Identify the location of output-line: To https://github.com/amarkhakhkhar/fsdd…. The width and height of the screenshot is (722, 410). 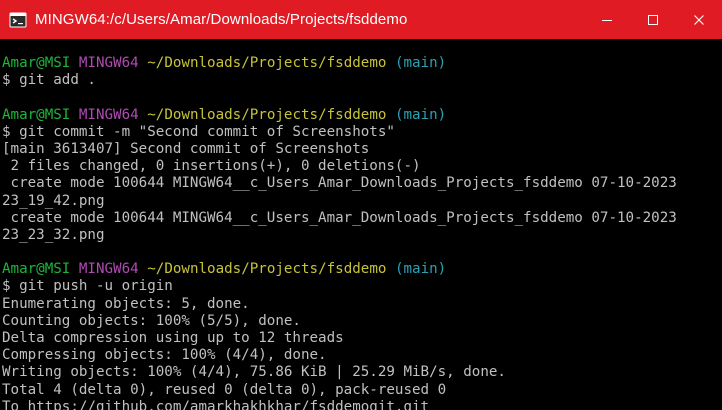
(361, 404).